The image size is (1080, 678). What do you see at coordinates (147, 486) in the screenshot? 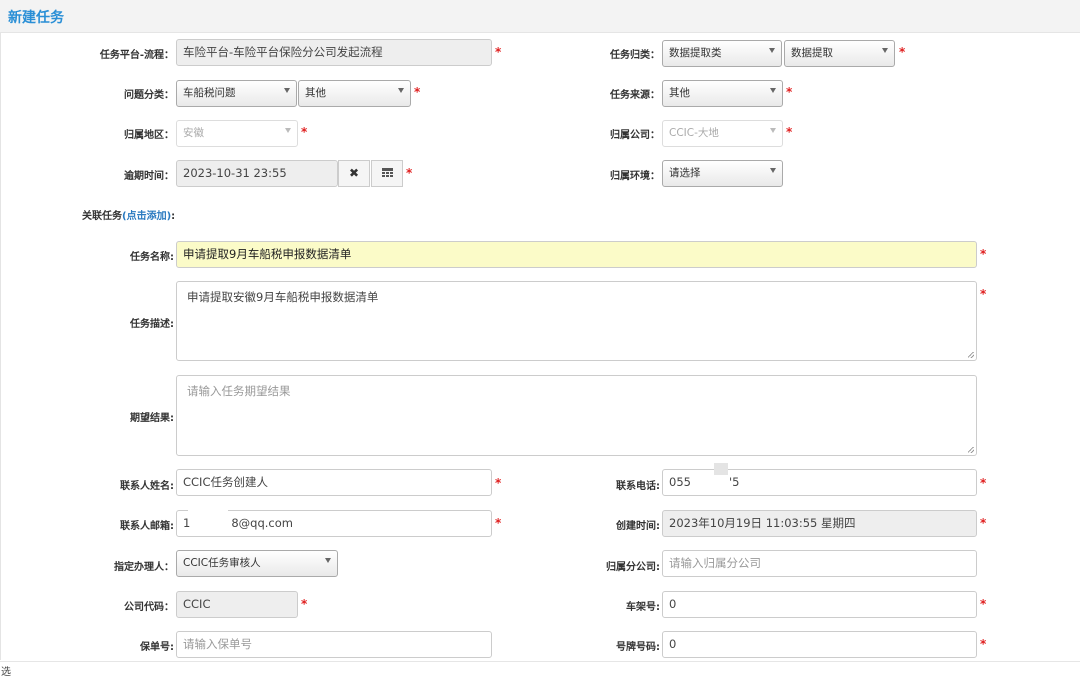
I see `contact-name-label: 联系人姓名:` at bounding box center [147, 486].